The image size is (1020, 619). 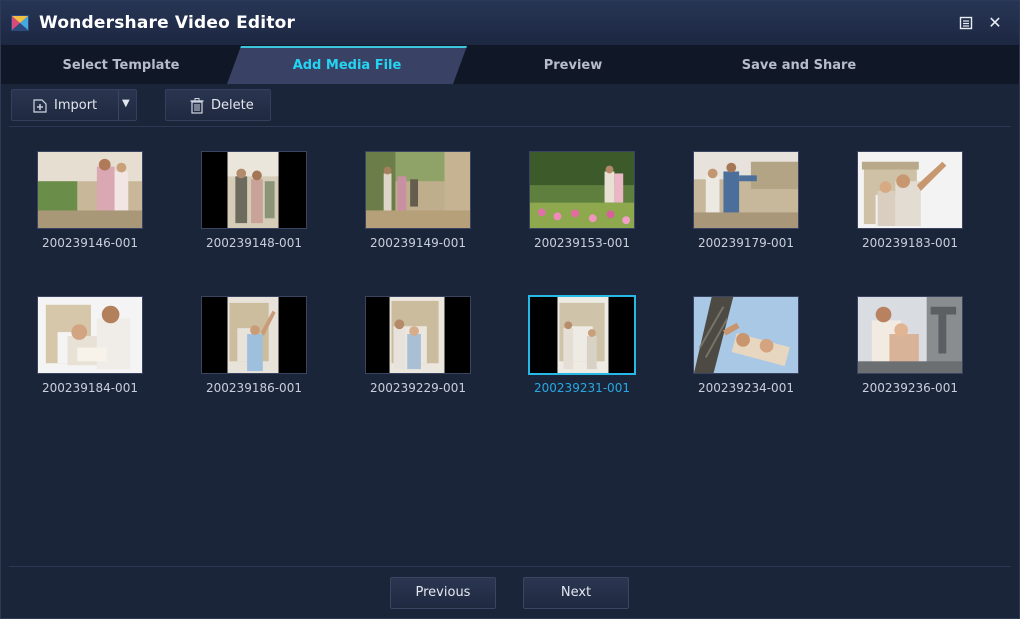 What do you see at coordinates (121, 65) in the screenshot?
I see `tab-select-template: Select Template` at bounding box center [121, 65].